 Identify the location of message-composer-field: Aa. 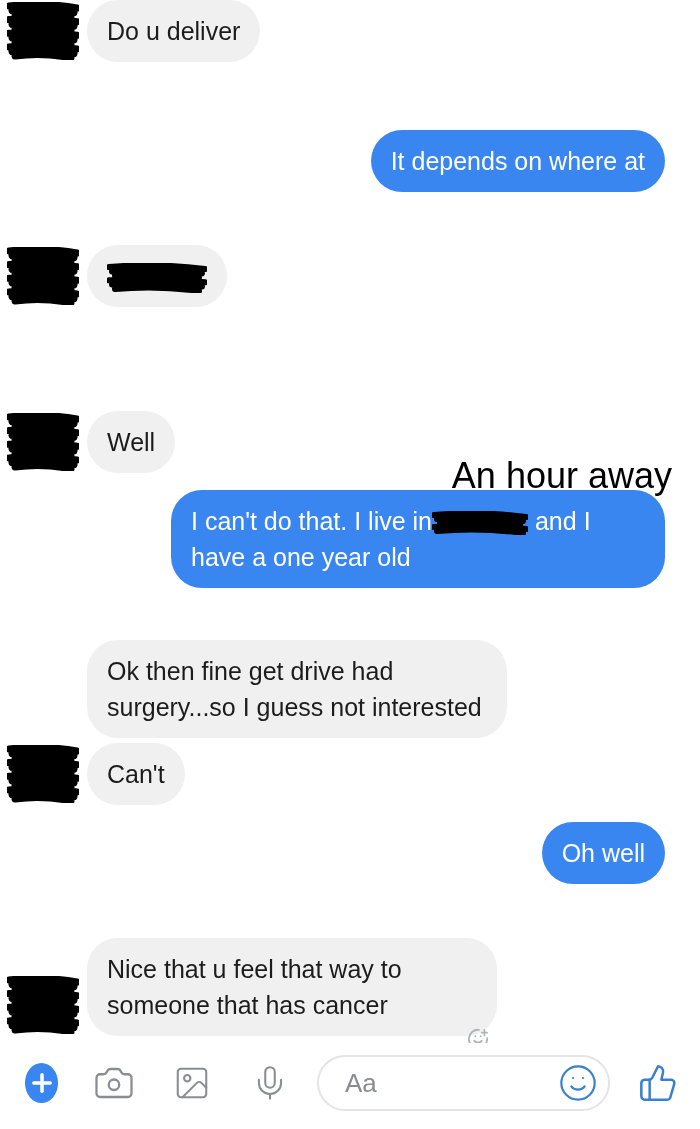
(463, 1083).